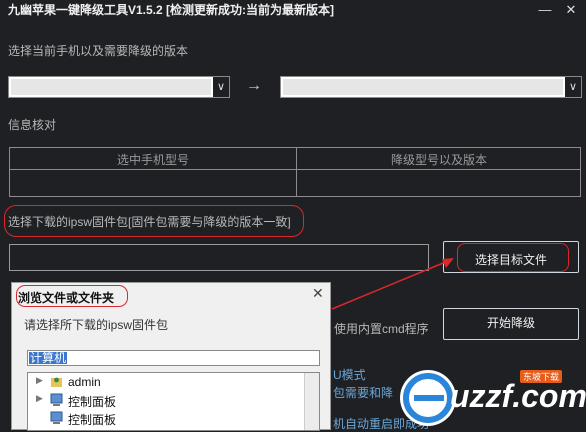  I want to click on folder-path-value: 计算机, so click(48, 358).